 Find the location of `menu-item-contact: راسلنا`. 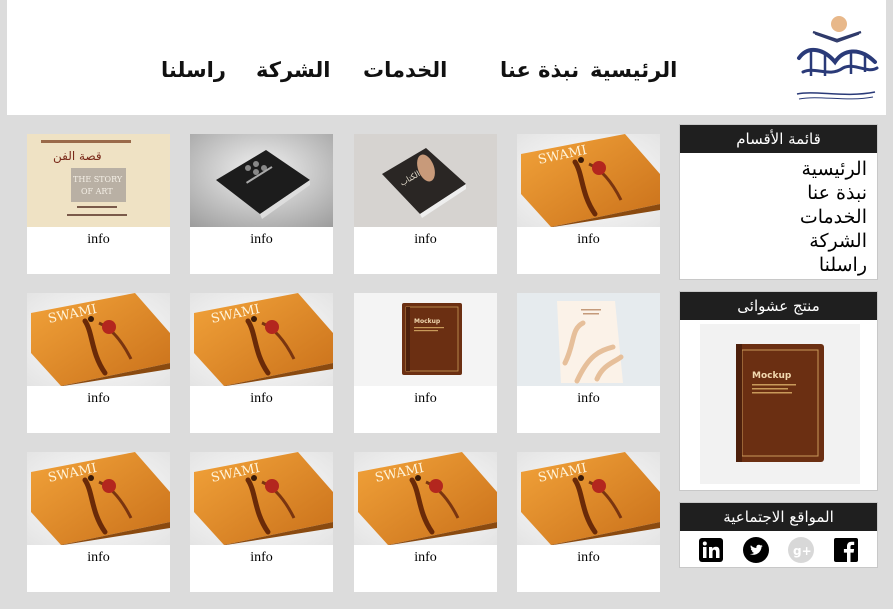

menu-item-contact: راسلنا is located at coordinates (778, 265).